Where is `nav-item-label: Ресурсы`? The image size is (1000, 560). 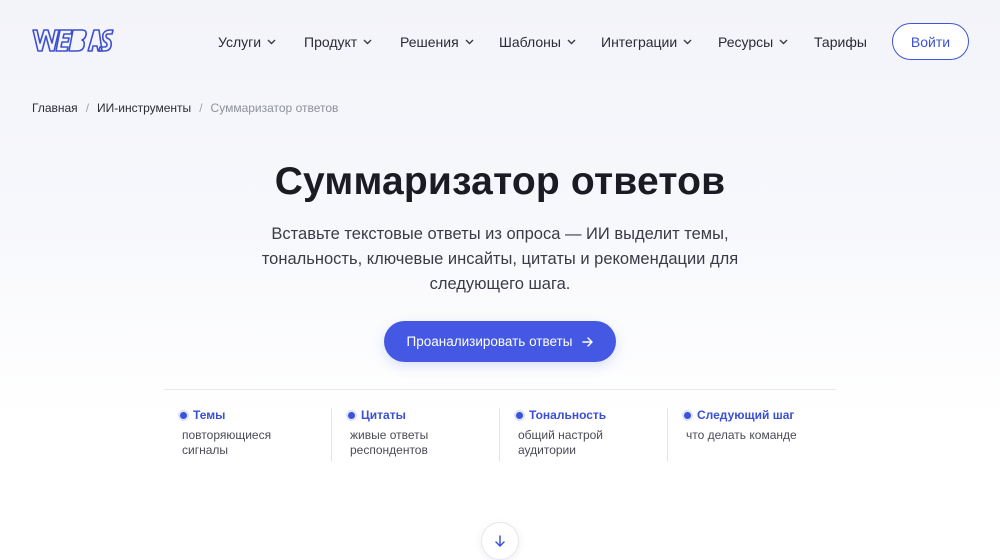 nav-item-label: Ресурсы is located at coordinates (746, 42).